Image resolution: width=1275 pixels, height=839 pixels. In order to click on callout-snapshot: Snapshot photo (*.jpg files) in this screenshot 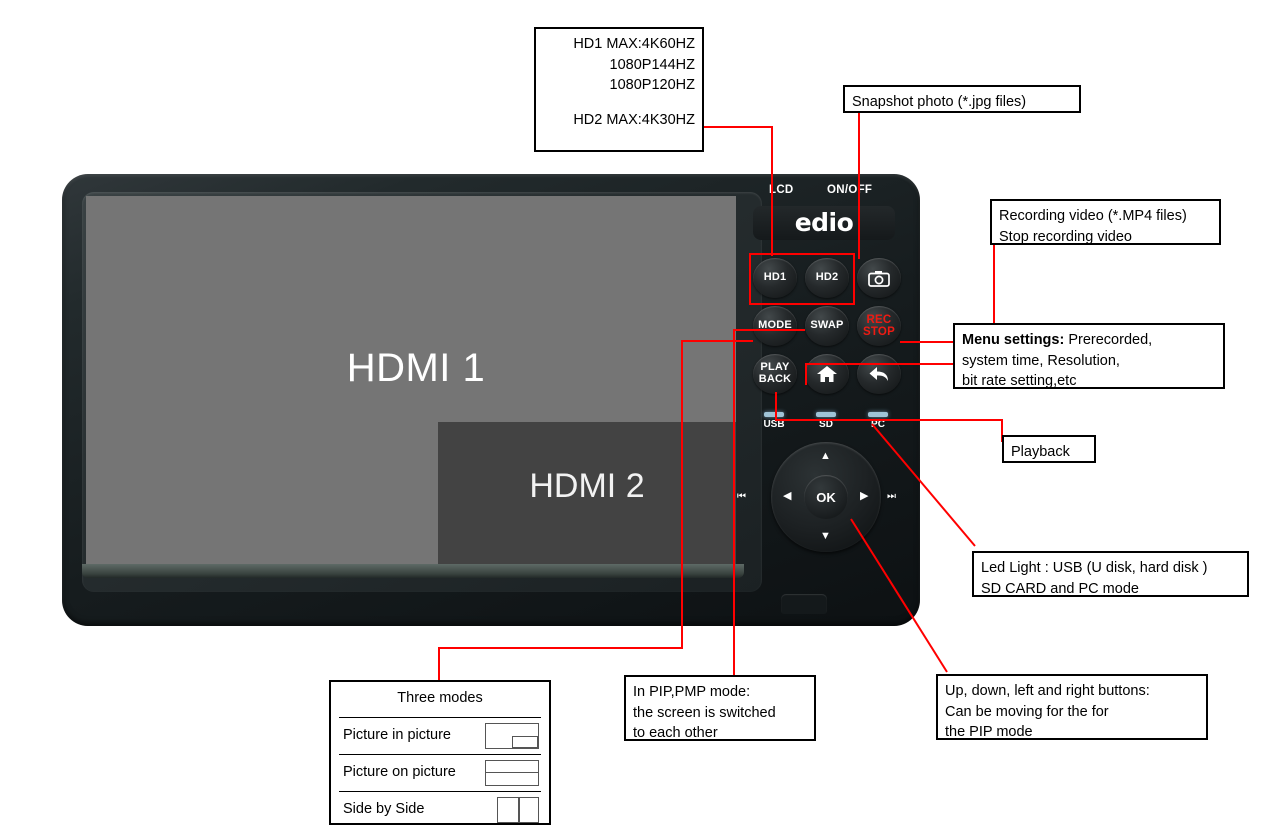, I will do `click(962, 99)`.